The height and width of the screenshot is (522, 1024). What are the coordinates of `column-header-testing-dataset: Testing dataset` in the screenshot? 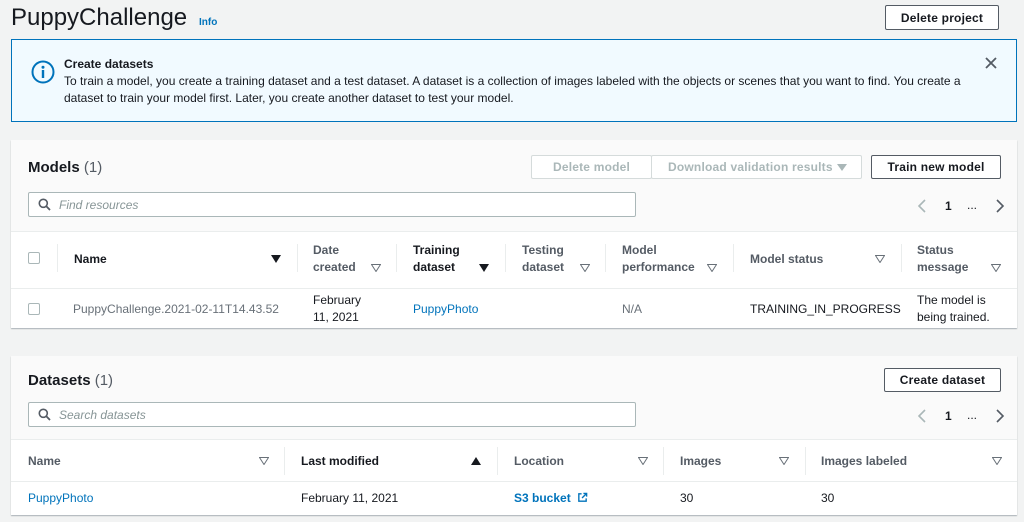 It's located at (549, 259).